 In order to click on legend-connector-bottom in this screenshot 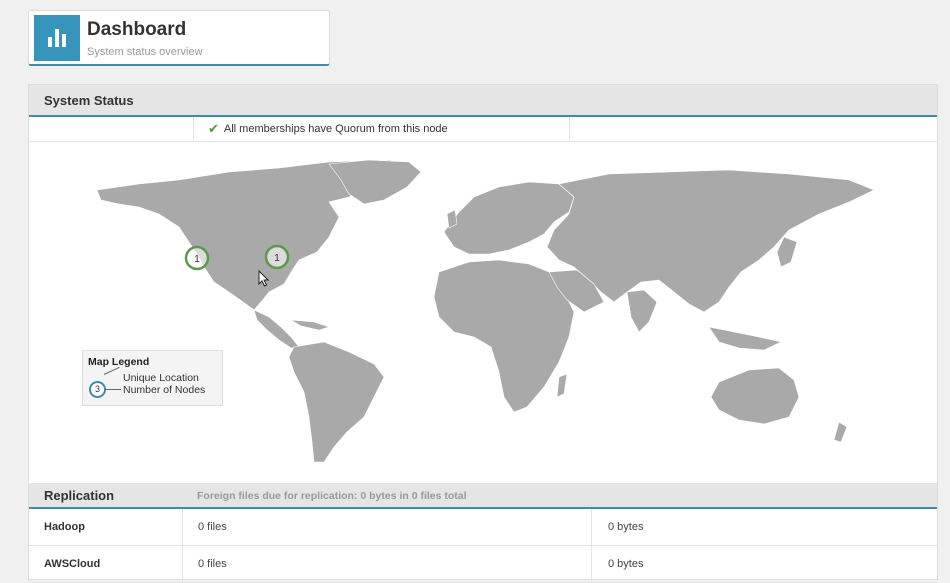, I will do `click(113, 389)`.